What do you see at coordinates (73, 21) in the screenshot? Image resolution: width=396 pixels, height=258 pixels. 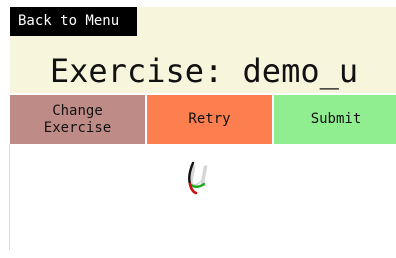 I see `back-to-menu-button: Back to Menu` at bounding box center [73, 21].